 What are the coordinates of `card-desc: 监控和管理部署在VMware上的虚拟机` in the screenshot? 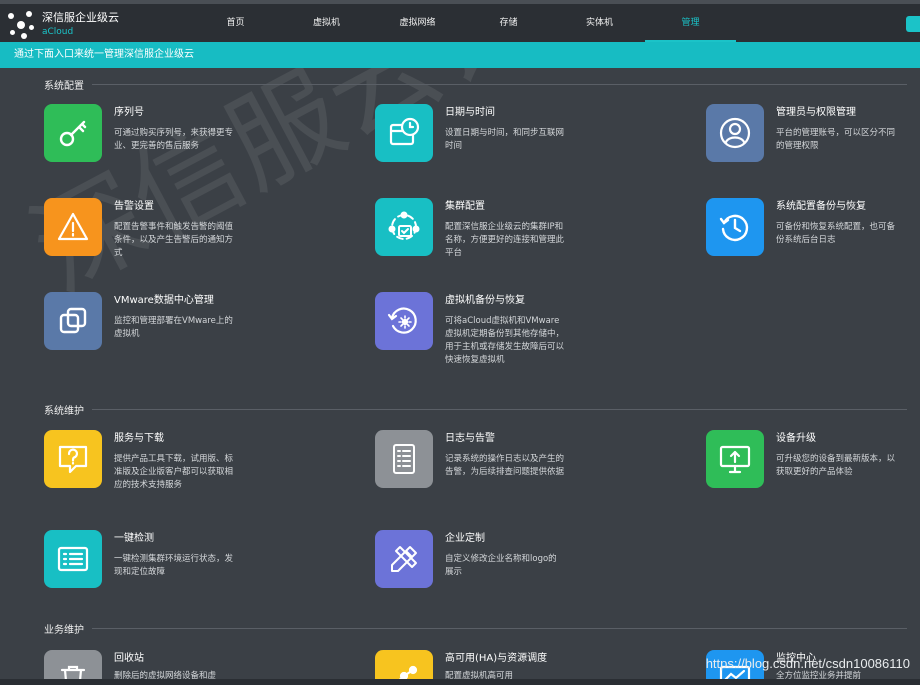 It's located at (173, 327).